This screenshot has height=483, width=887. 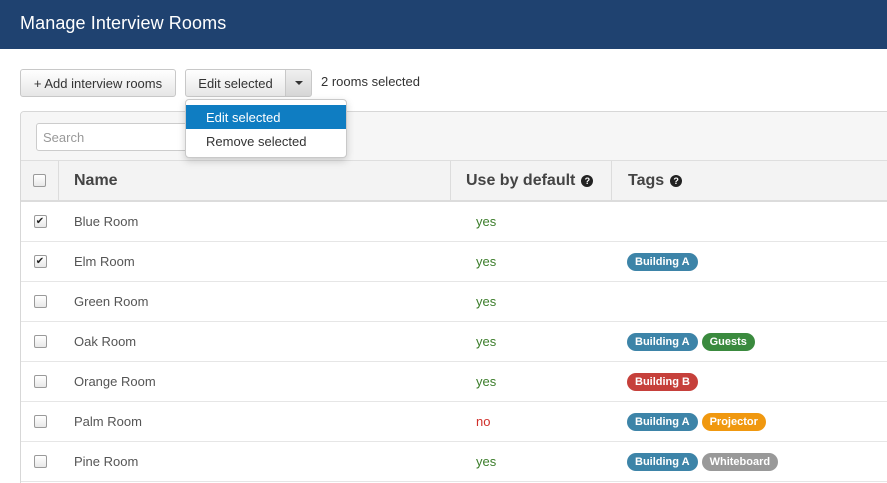 I want to click on edit-dropdown-toggle, so click(x=298, y=83).